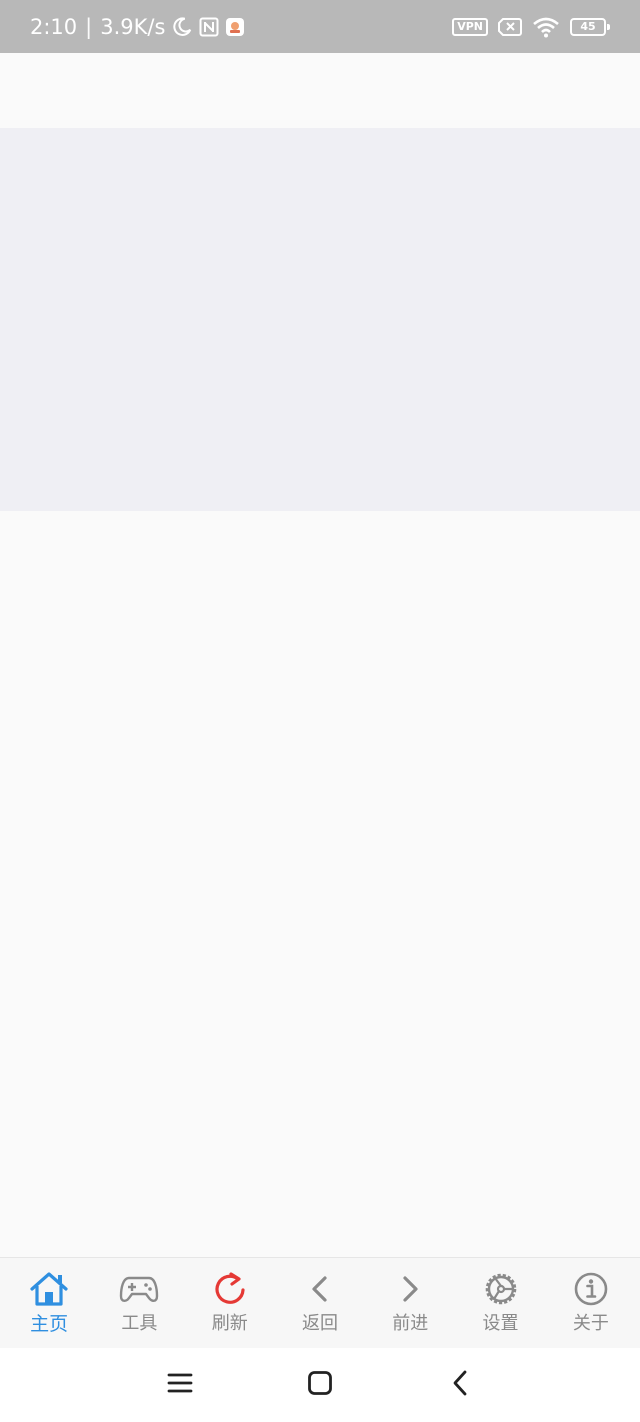  Describe the element at coordinates (182, 27) in the screenshot. I see `moon-icon` at that location.